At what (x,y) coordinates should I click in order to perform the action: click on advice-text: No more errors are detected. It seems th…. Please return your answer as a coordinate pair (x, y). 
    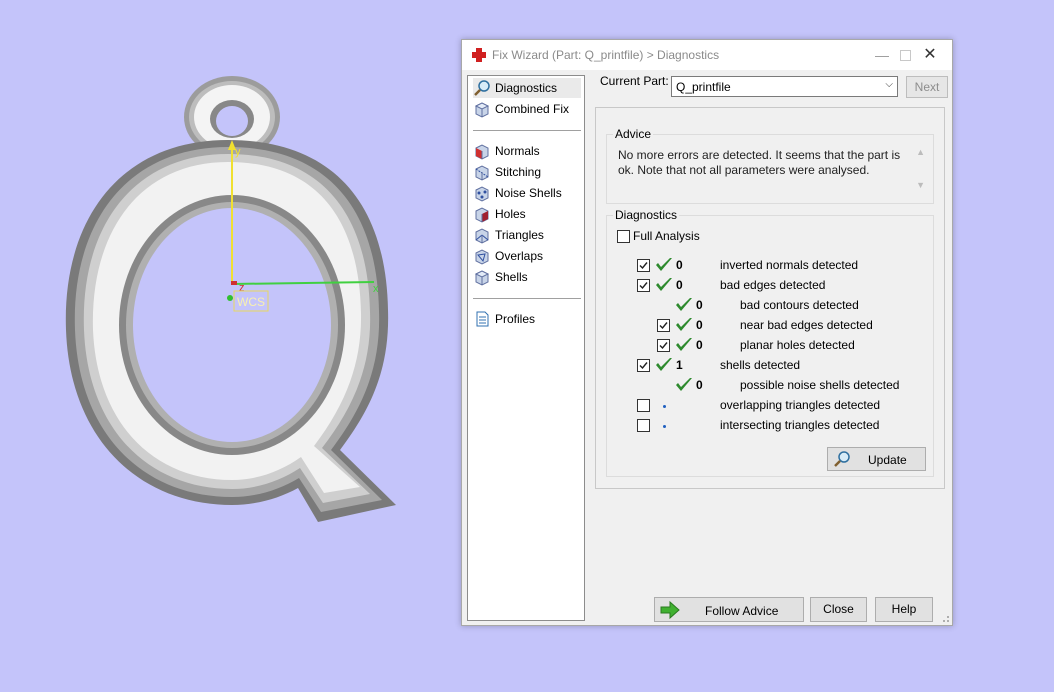
    Looking at the image, I should click on (759, 162).